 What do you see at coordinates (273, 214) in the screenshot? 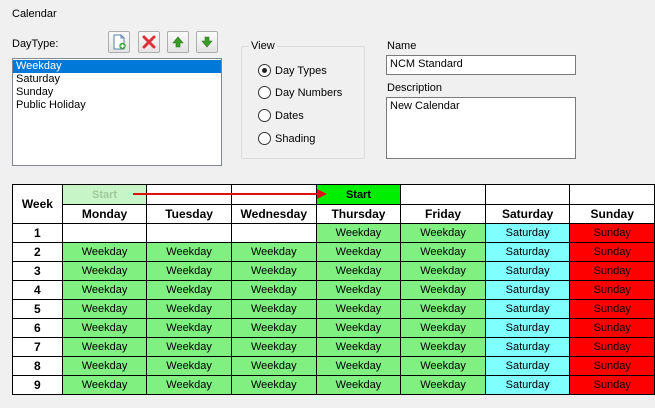
I see `day-header-wednesday: Wednesday` at bounding box center [273, 214].